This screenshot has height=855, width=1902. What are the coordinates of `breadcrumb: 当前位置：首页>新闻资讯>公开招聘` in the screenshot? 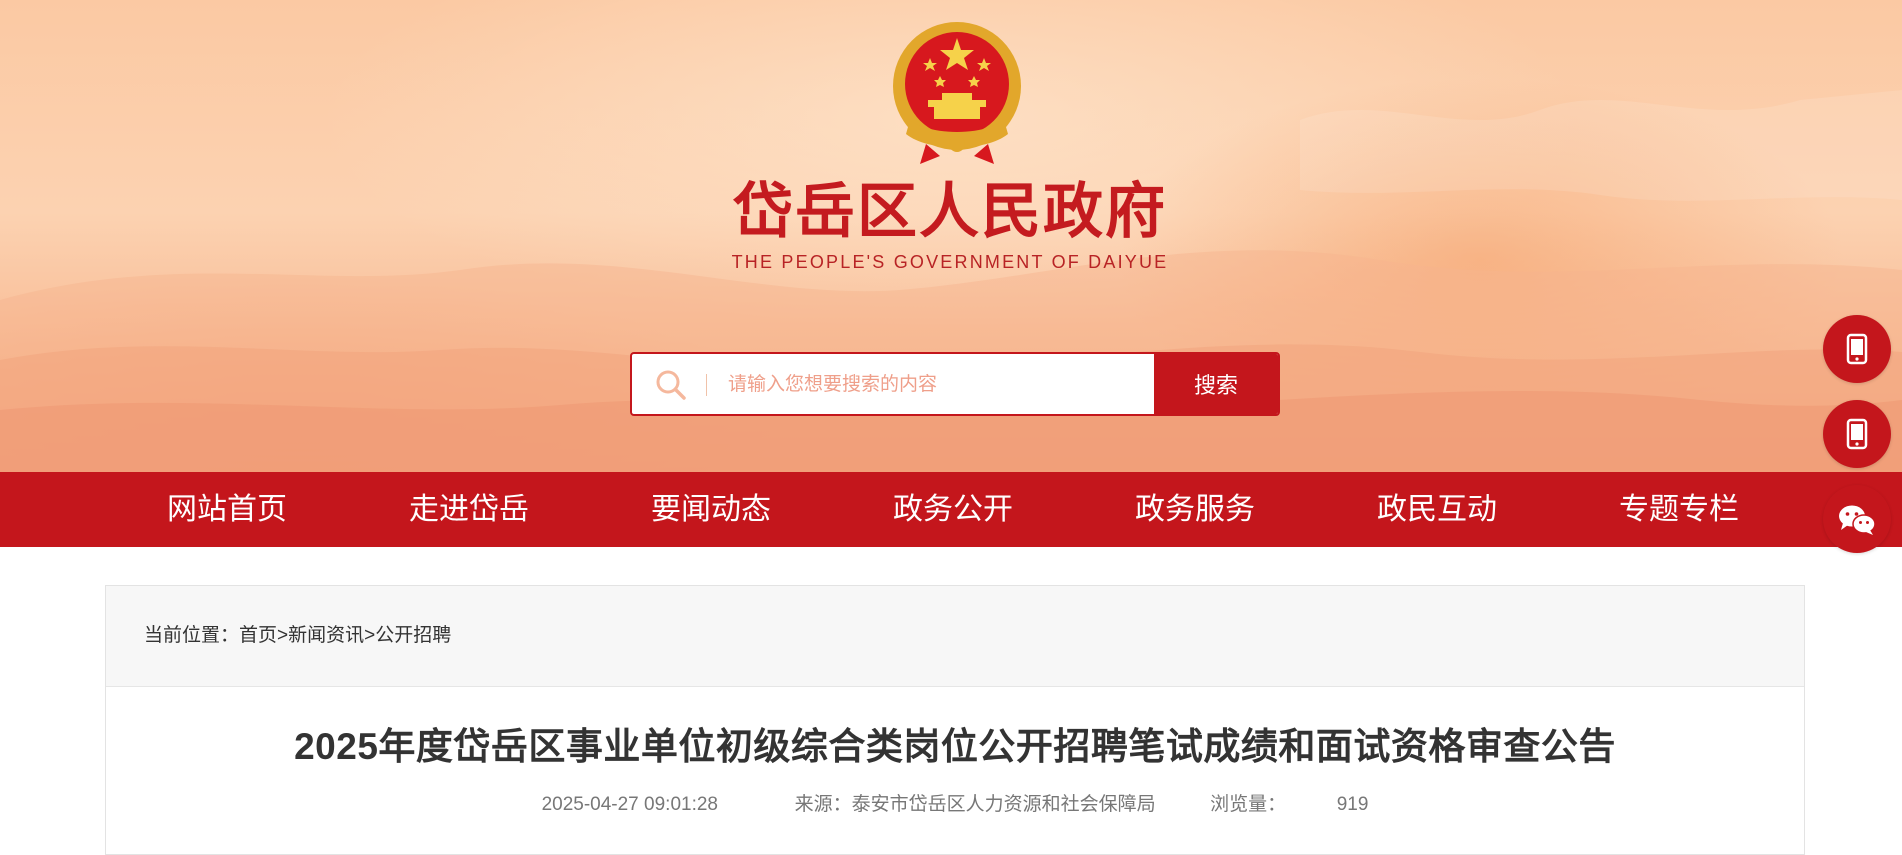 It's located at (297, 633).